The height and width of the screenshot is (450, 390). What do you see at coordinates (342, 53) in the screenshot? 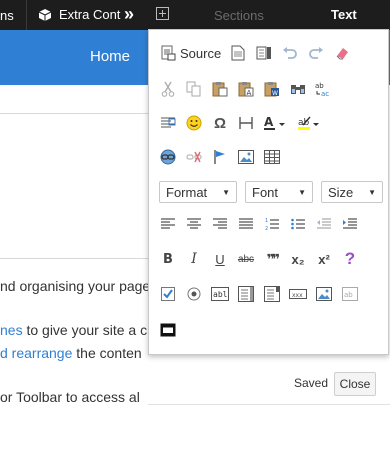
I see `remove-format-icon` at bounding box center [342, 53].